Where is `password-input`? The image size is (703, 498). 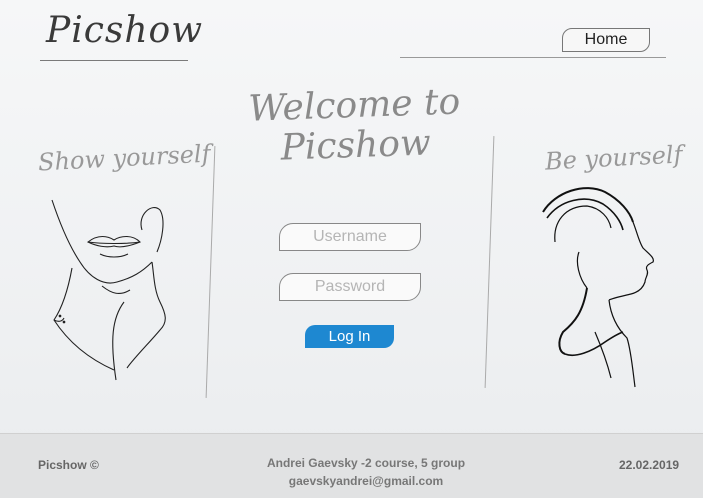 password-input is located at coordinates (350, 287).